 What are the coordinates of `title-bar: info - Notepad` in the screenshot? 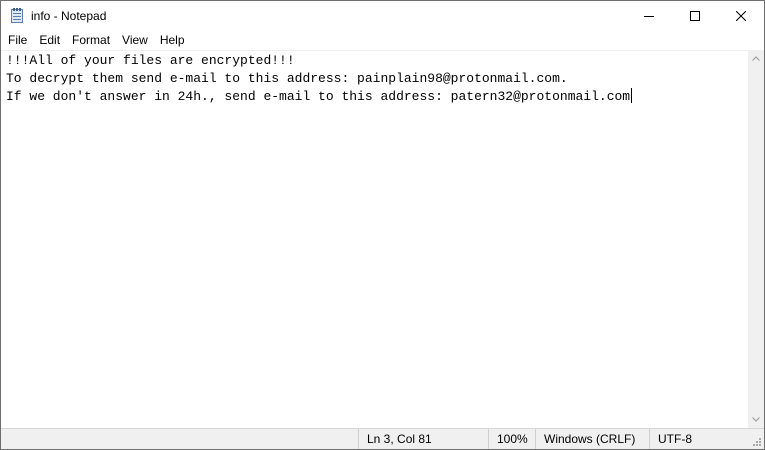 It's located at (382, 16).